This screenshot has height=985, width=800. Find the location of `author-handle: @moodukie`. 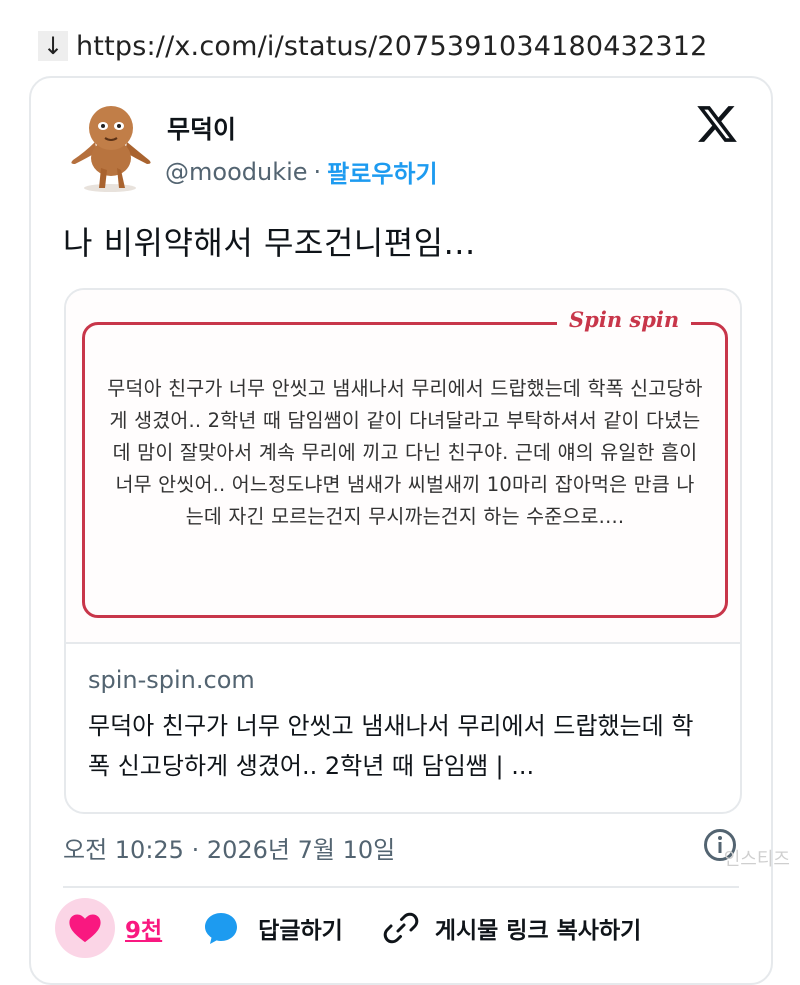

author-handle: @moodukie is located at coordinates (236, 172).